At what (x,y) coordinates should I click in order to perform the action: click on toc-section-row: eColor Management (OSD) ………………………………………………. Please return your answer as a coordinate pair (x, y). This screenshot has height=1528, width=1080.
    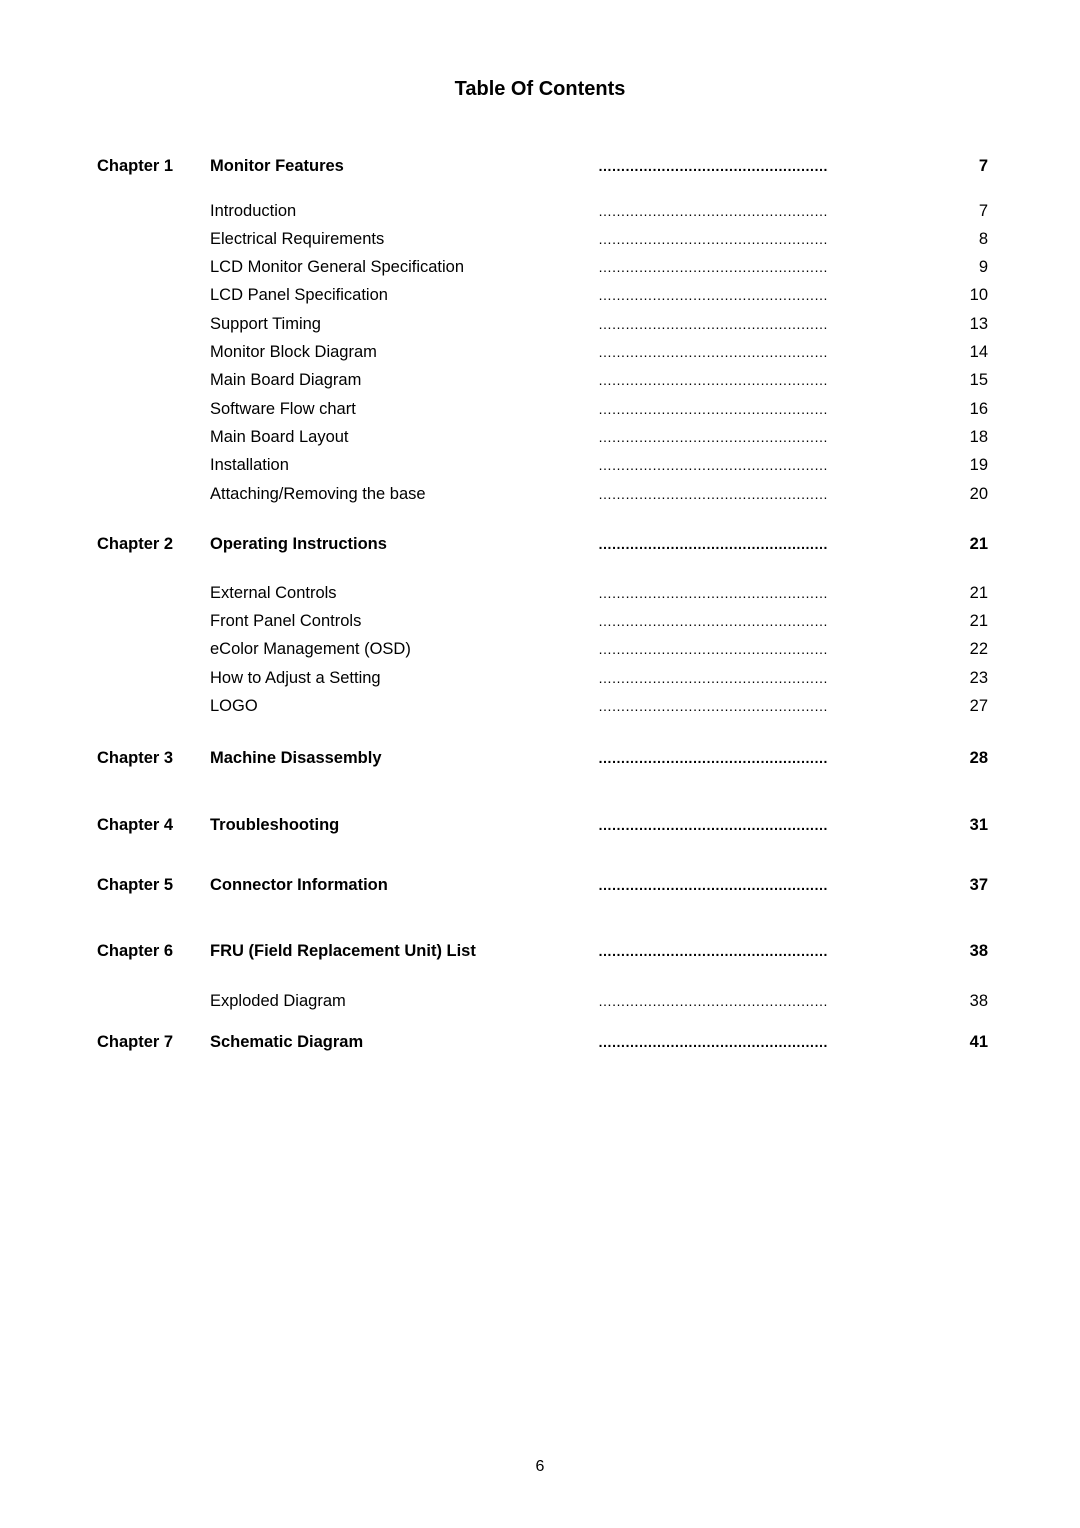
    Looking at the image, I should click on (540, 649).